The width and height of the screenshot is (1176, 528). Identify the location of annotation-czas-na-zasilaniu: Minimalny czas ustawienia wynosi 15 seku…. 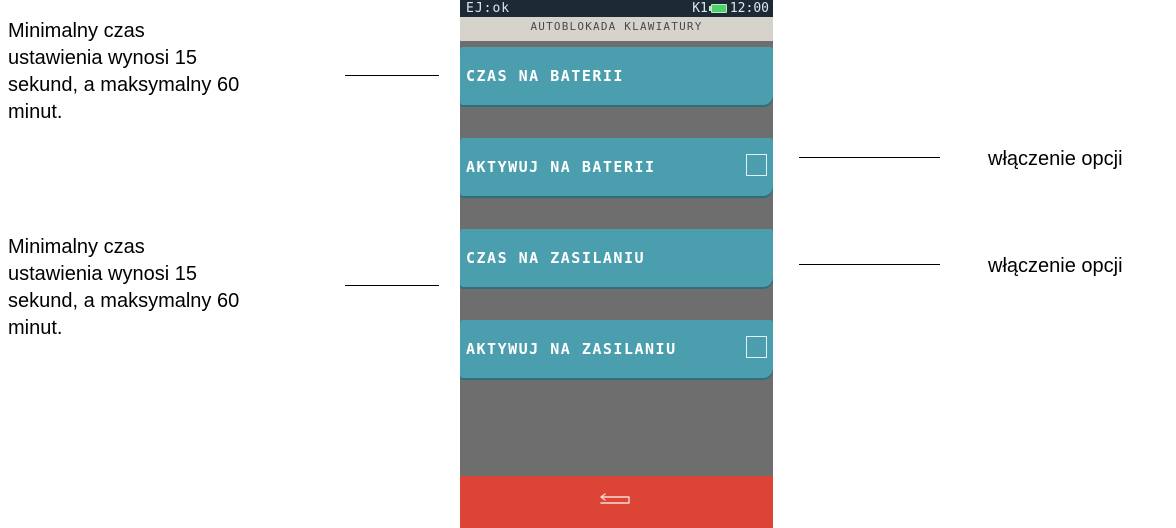
(123, 288).